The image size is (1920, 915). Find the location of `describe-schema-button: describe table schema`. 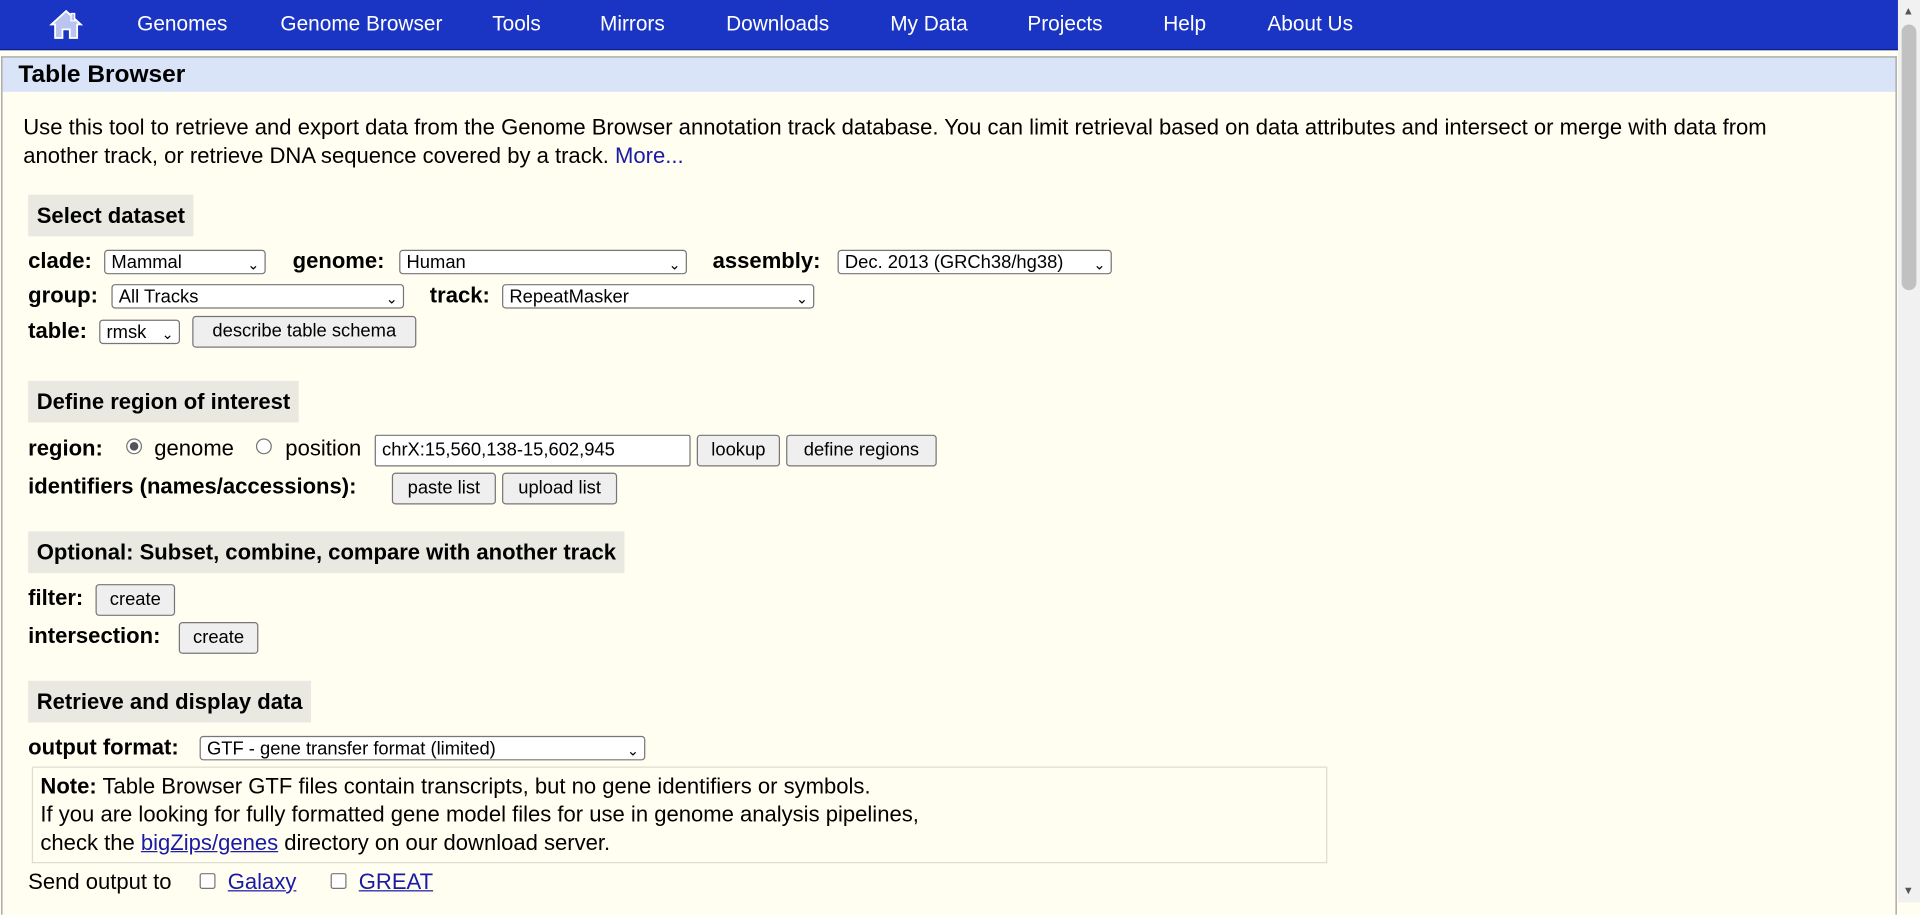

describe-schema-button: describe table schema is located at coordinates (304, 331).